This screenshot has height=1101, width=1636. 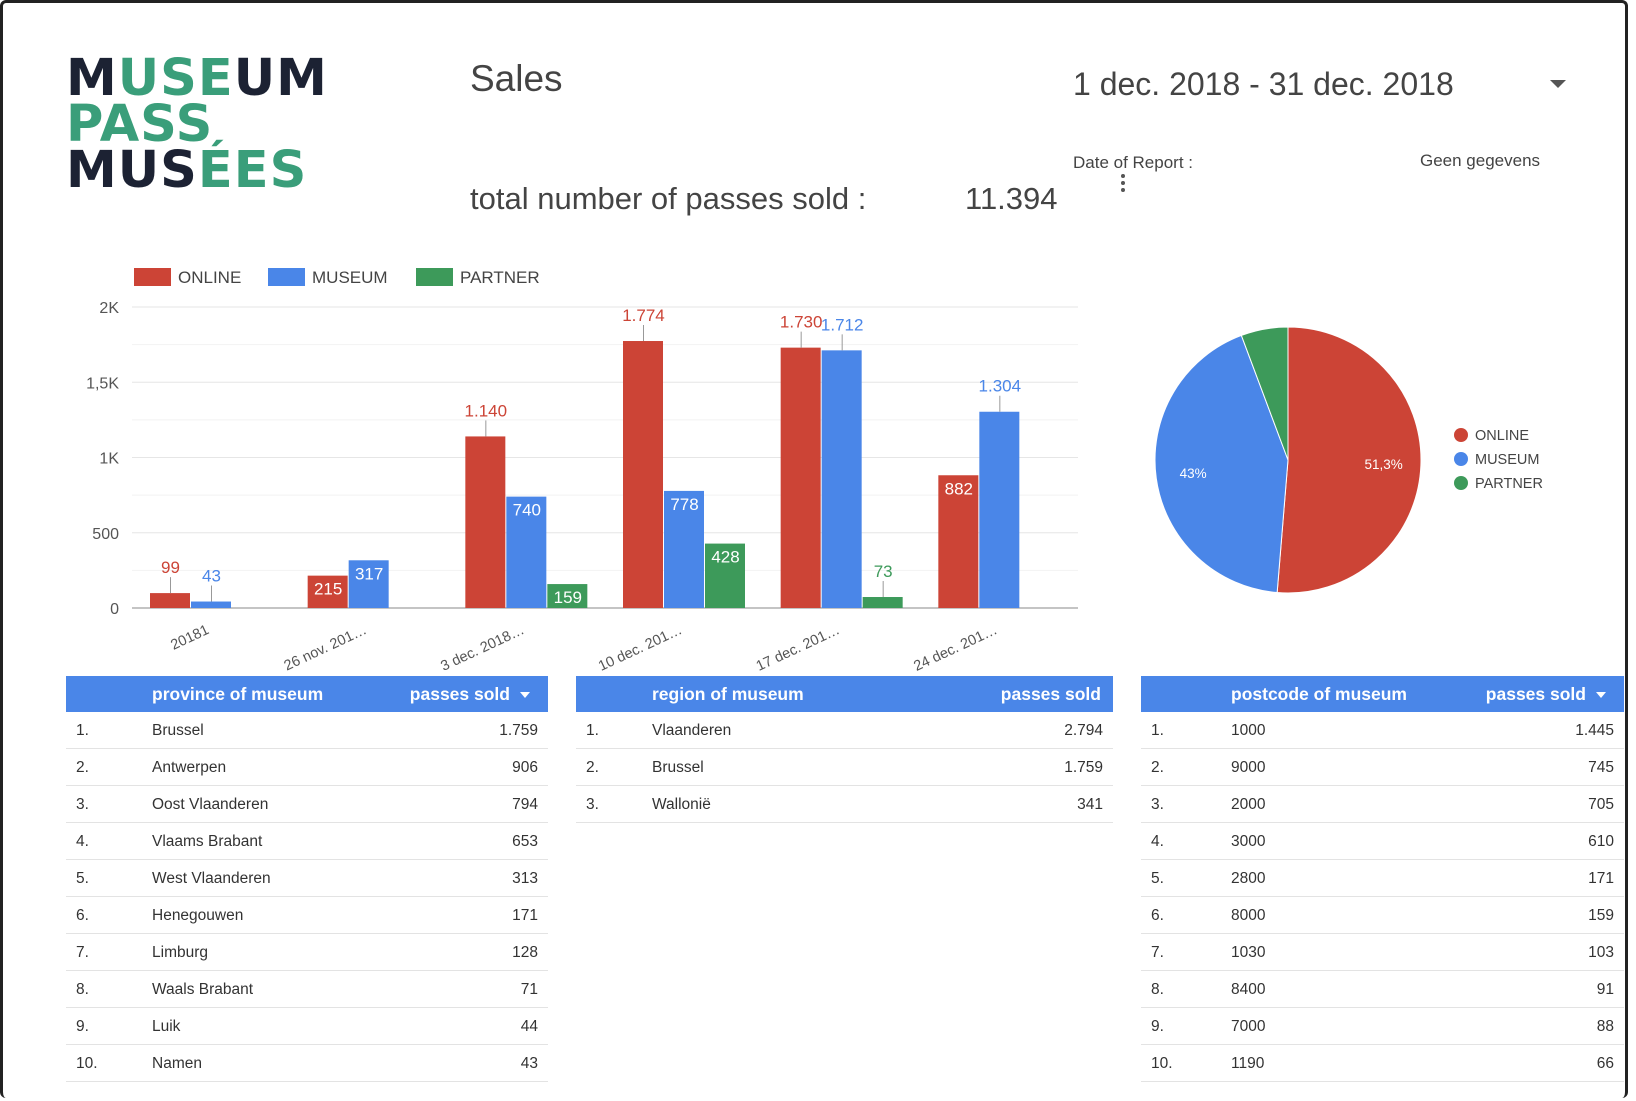 What do you see at coordinates (1601, 915) in the screenshot?
I see `row-value: 159` at bounding box center [1601, 915].